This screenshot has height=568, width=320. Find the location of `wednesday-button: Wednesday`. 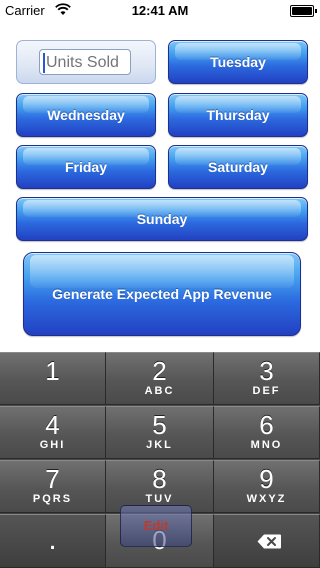

wednesday-button: Wednesday is located at coordinates (86, 115).